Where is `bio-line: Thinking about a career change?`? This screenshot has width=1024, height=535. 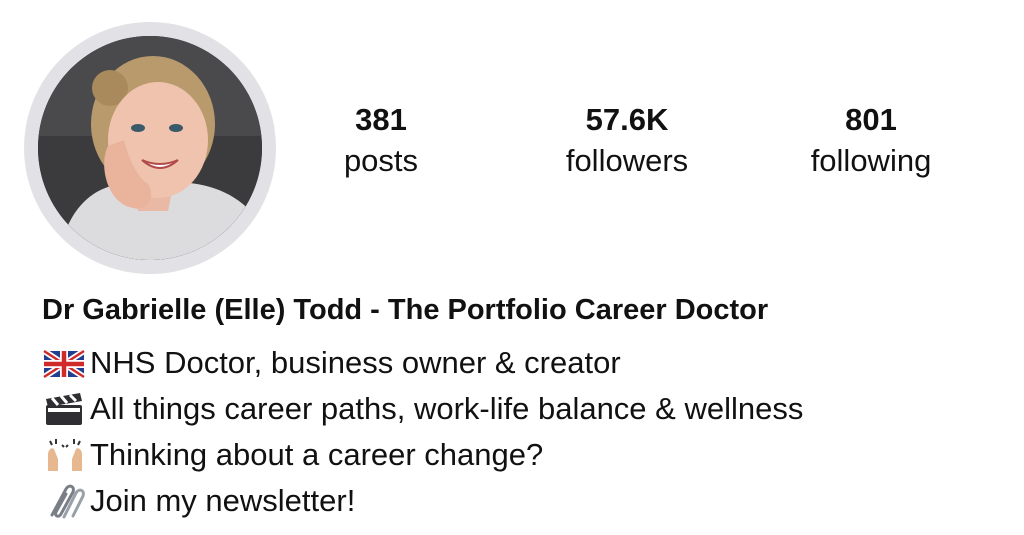
bio-line: Thinking about a career change? is located at coordinates (527, 455).